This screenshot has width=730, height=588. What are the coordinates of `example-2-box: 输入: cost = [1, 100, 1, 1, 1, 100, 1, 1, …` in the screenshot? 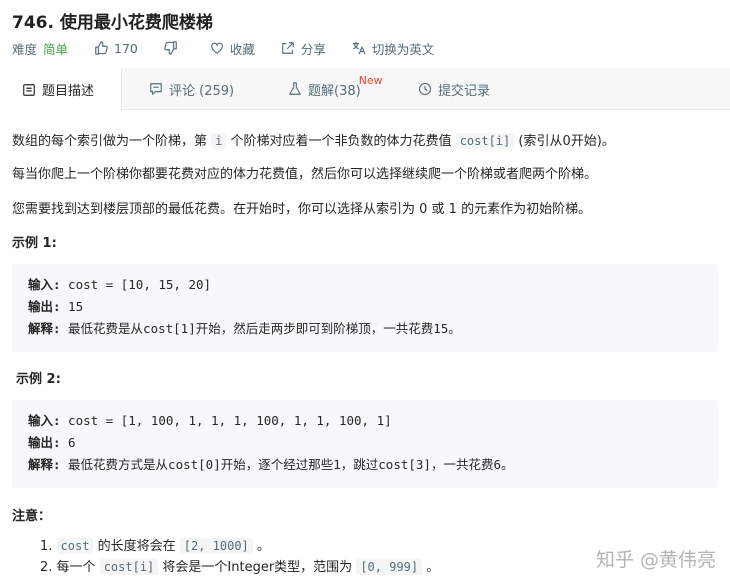 It's located at (365, 444).